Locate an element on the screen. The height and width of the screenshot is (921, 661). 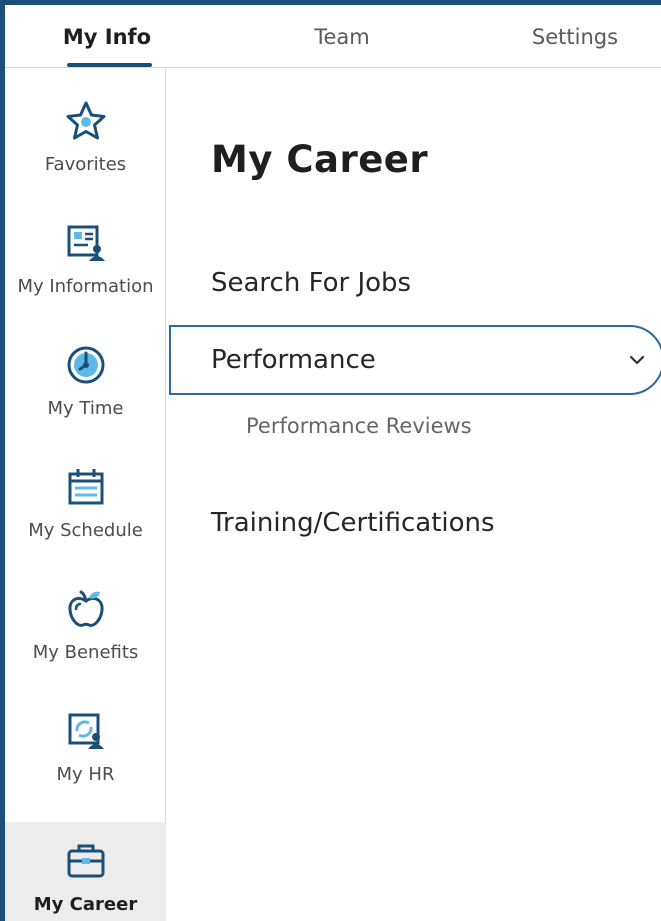
id-card-icon is located at coordinates (86, 243).